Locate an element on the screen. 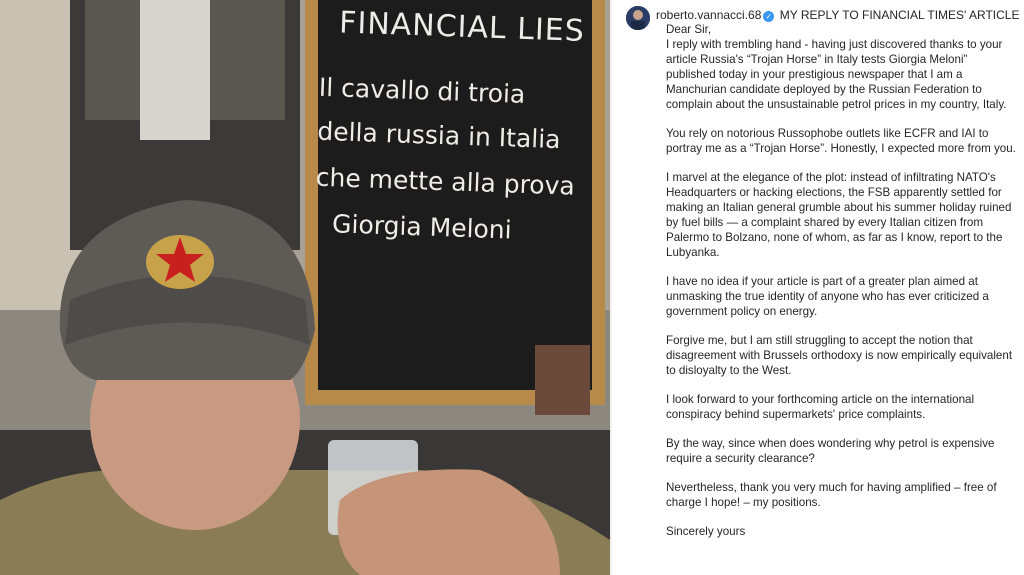  avatar is located at coordinates (638, 18).